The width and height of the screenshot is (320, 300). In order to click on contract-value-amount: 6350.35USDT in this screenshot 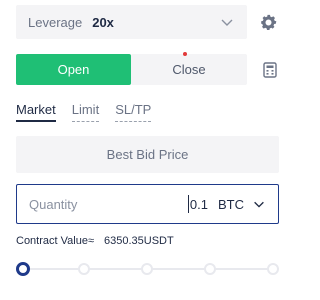, I will do `click(138, 241)`.